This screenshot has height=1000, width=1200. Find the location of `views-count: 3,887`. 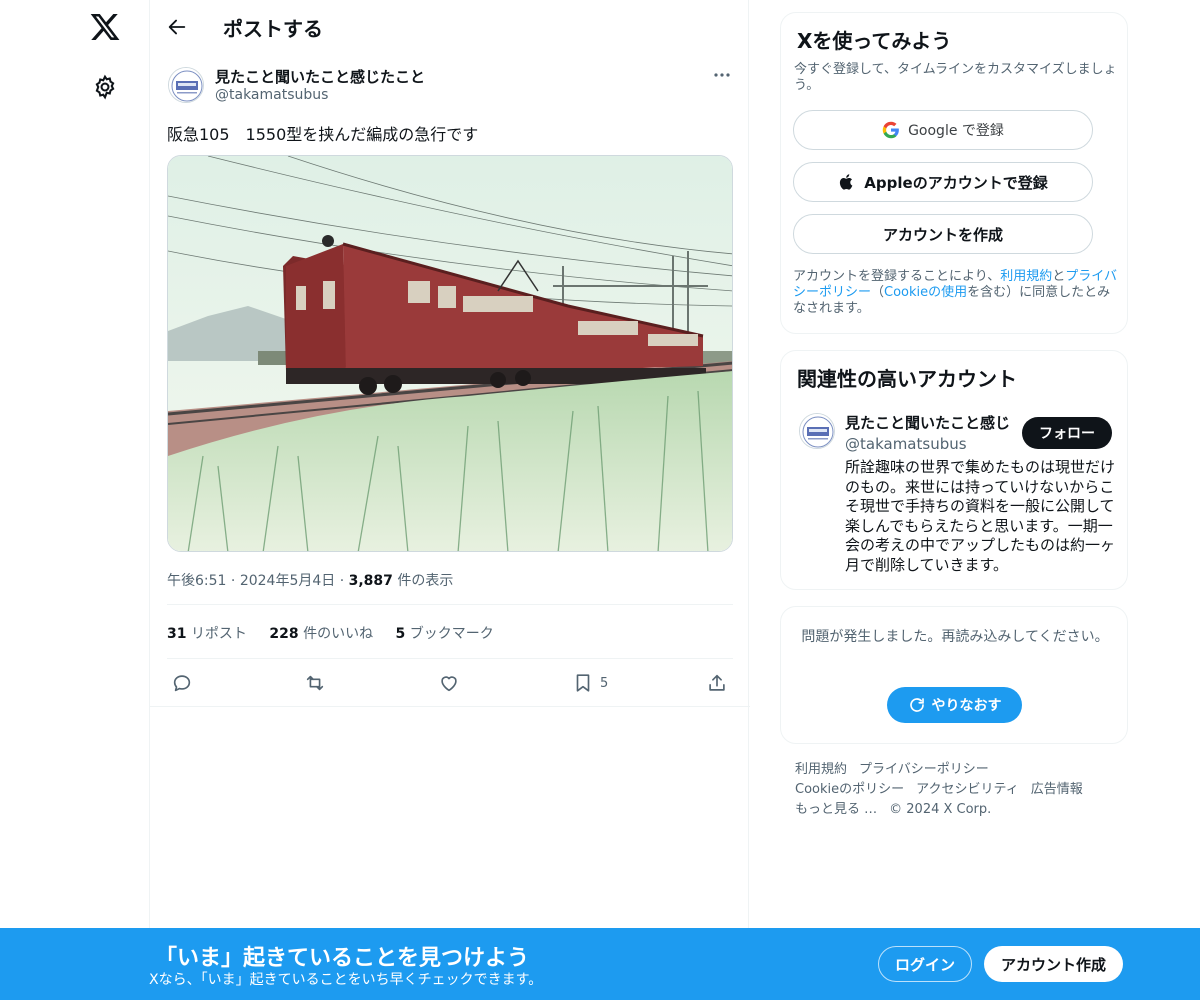

views-count: 3,887 is located at coordinates (370, 581).